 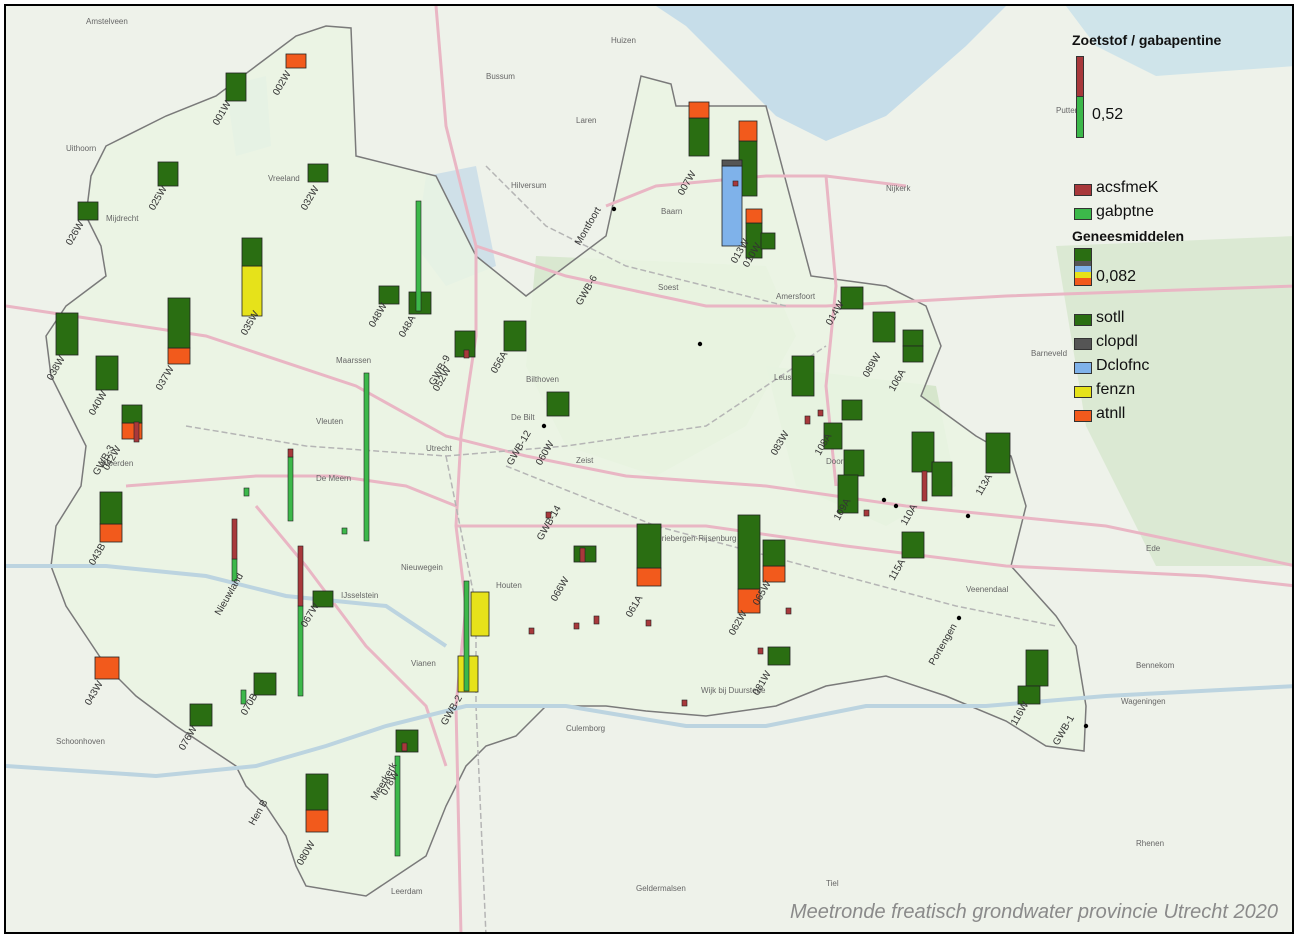 I want to click on place-label: Mijdrecht, so click(x=122, y=218).